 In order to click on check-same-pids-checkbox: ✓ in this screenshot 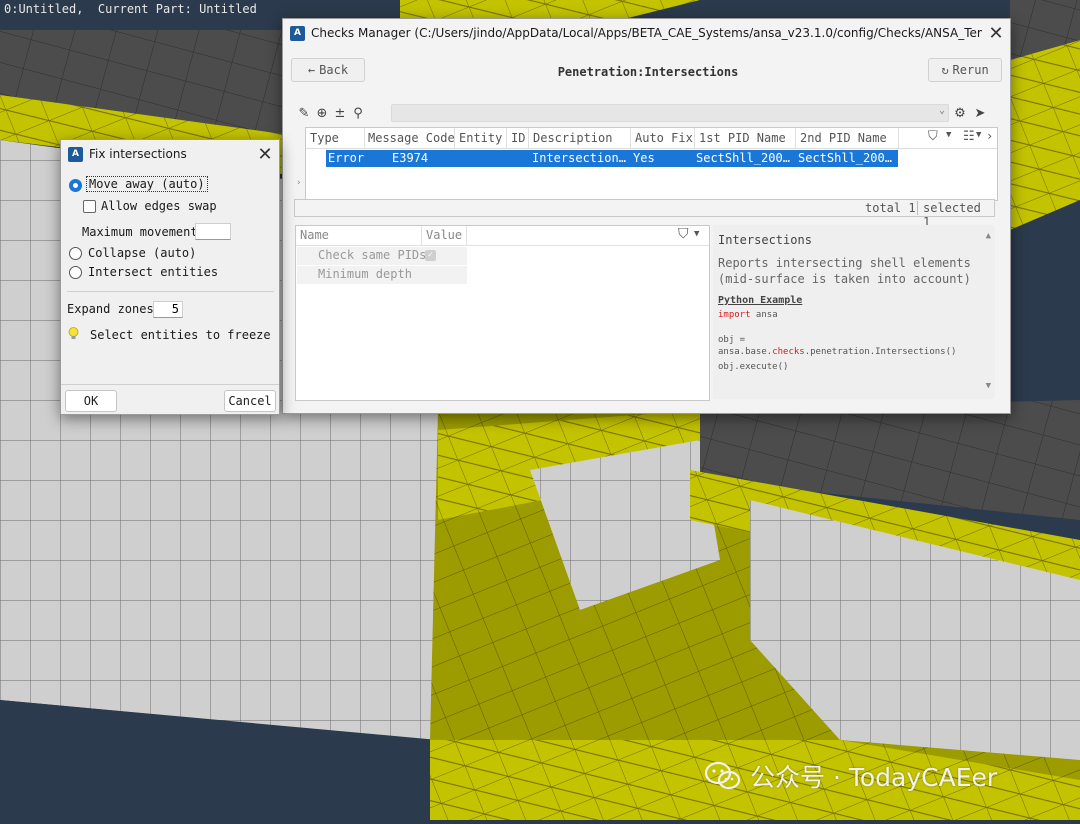, I will do `click(430, 255)`.